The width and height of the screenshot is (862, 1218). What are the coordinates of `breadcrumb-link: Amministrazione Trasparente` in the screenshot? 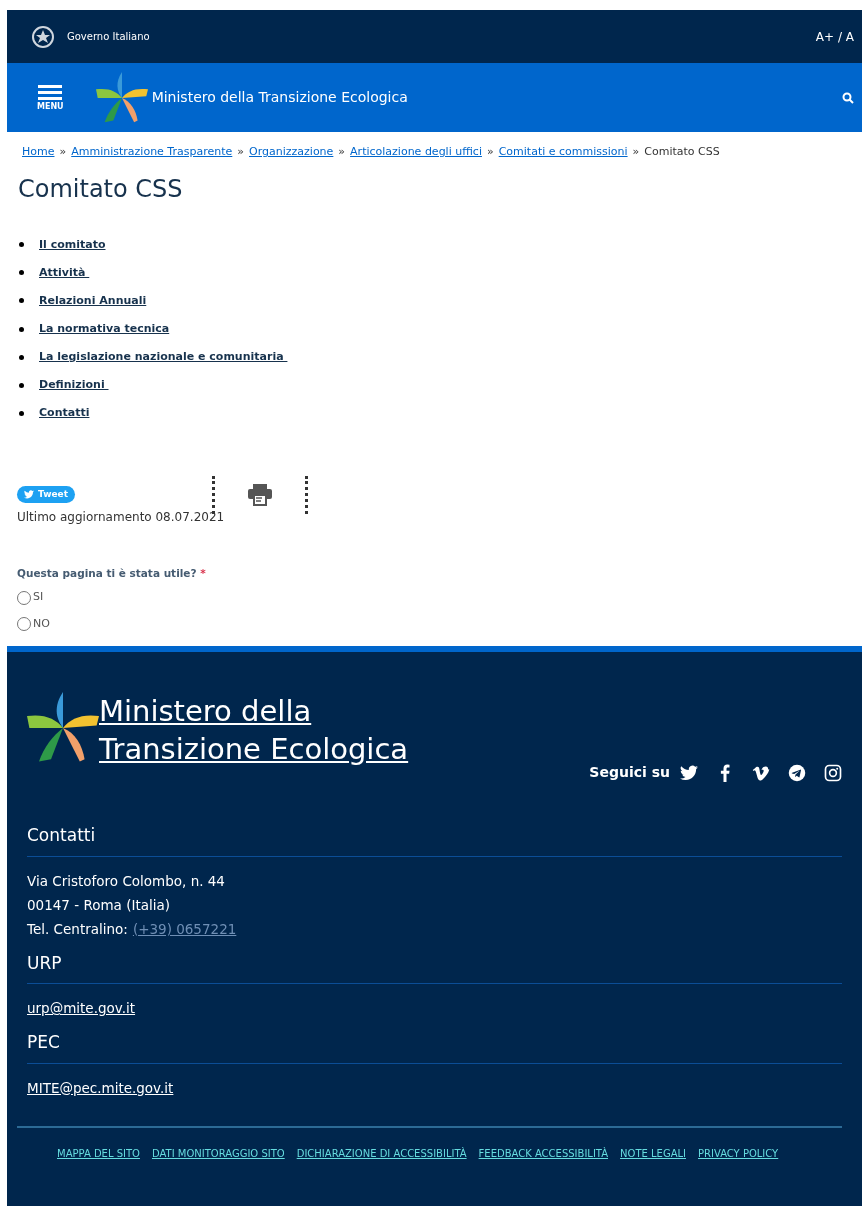 It's located at (152, 152).